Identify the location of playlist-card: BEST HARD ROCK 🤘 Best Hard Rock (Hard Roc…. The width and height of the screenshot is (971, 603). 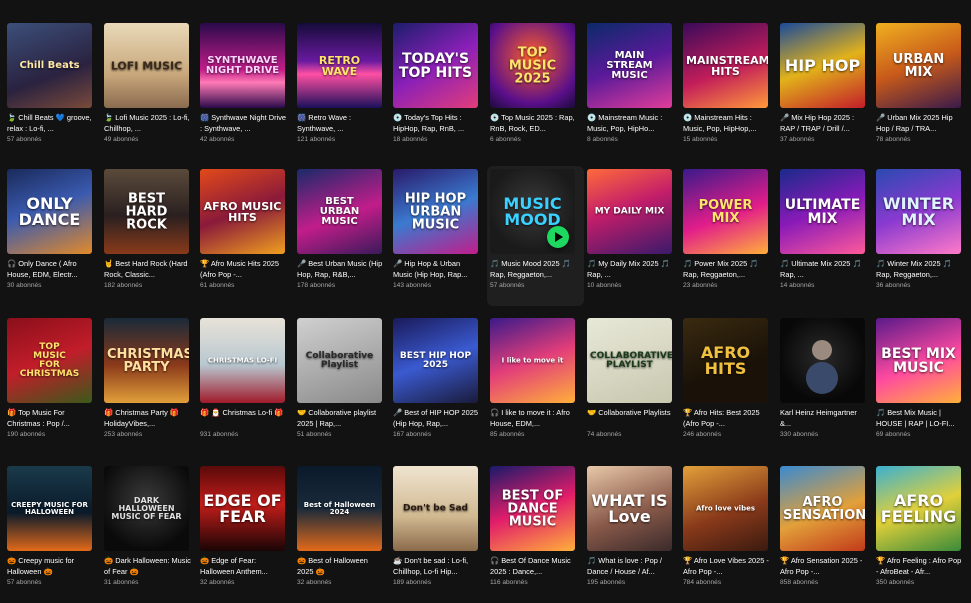
(149, 236).